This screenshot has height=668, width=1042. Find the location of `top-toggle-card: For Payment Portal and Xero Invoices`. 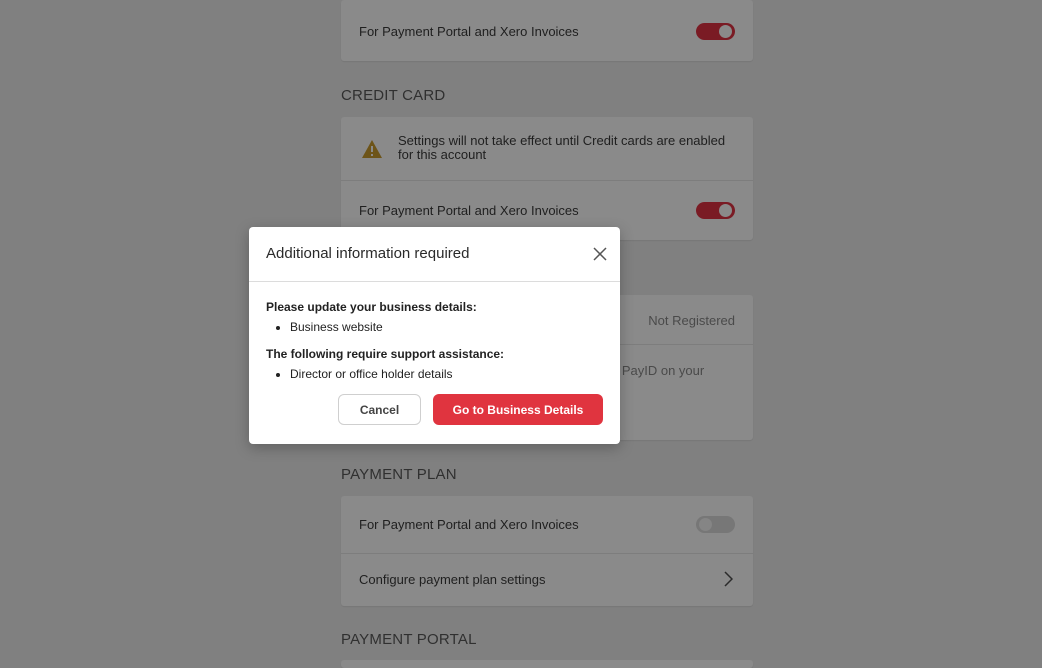

top-toggle-card: For Payment Portal and Xero Invoices is located at coordinates (547, 30).